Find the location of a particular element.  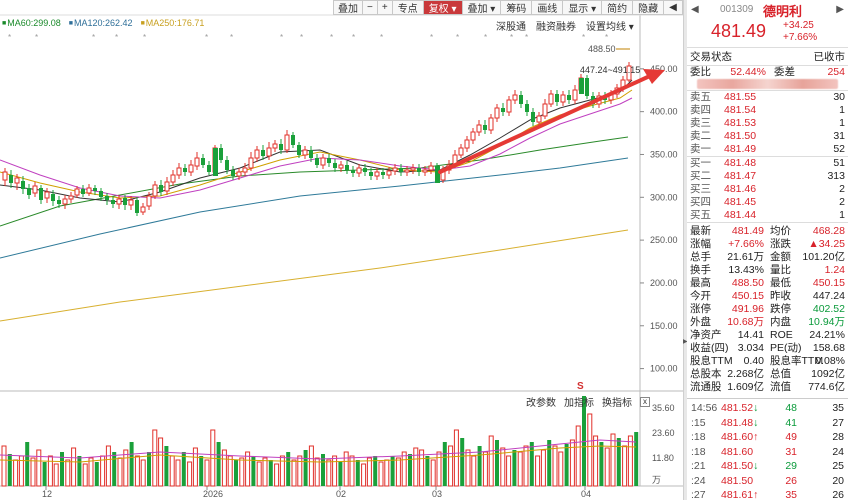

bids-volume: 1 is located at coordinates (842, 215).